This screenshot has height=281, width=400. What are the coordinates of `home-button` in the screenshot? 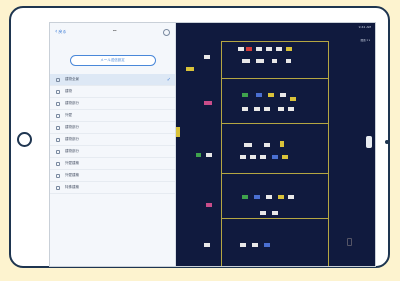 It's located at (24, 139).